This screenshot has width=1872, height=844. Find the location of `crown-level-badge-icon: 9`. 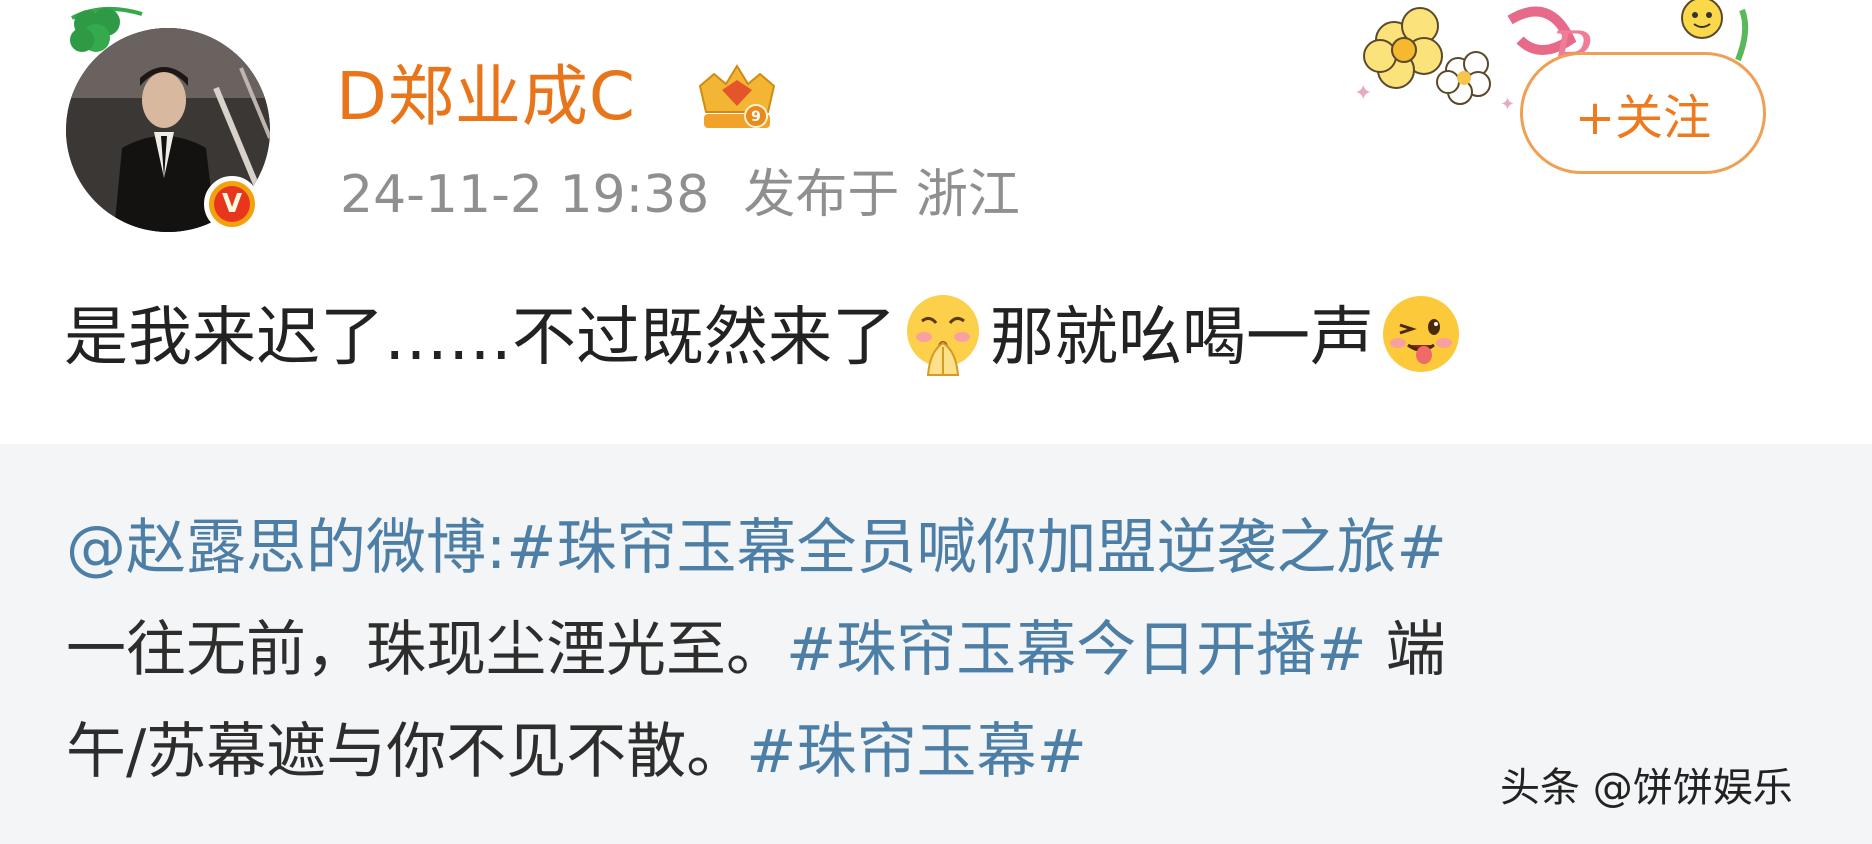

crown-level-badge-icon: 9 is located at coordinates (737, 96).